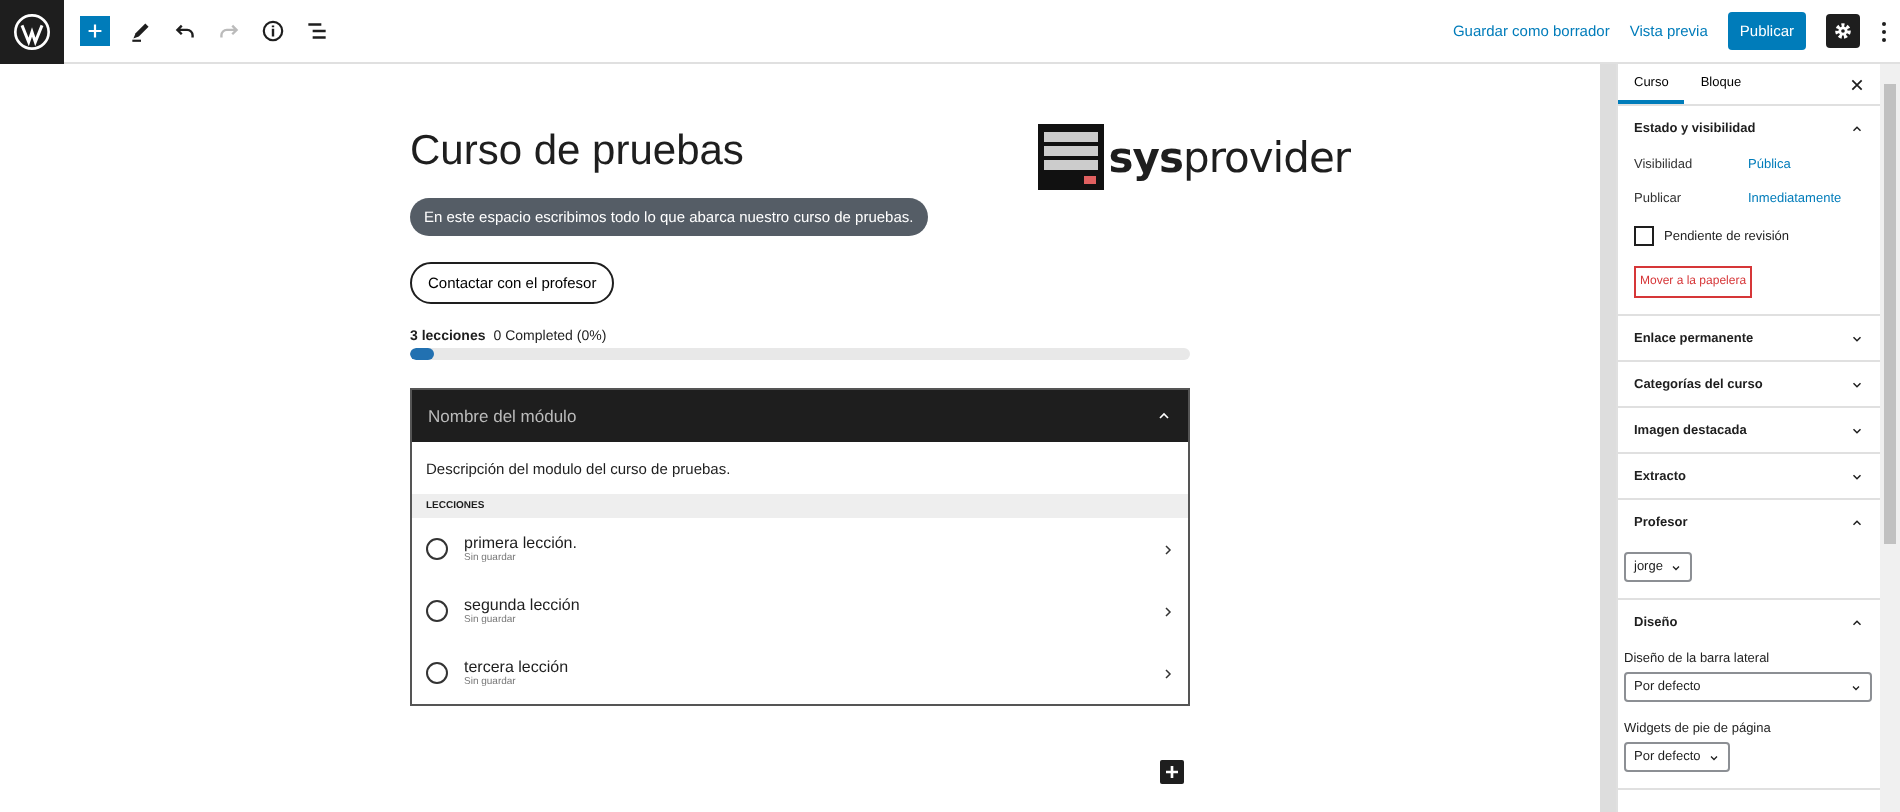  What do you see at coordinates (1071, 157) in the screenshot?
I see `logo-icon` at bounding box center [1071, 157].